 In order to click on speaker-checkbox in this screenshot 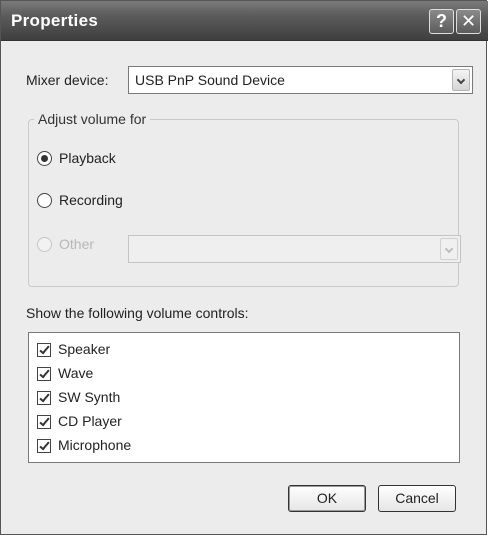, I will do `click(44, 350)`.